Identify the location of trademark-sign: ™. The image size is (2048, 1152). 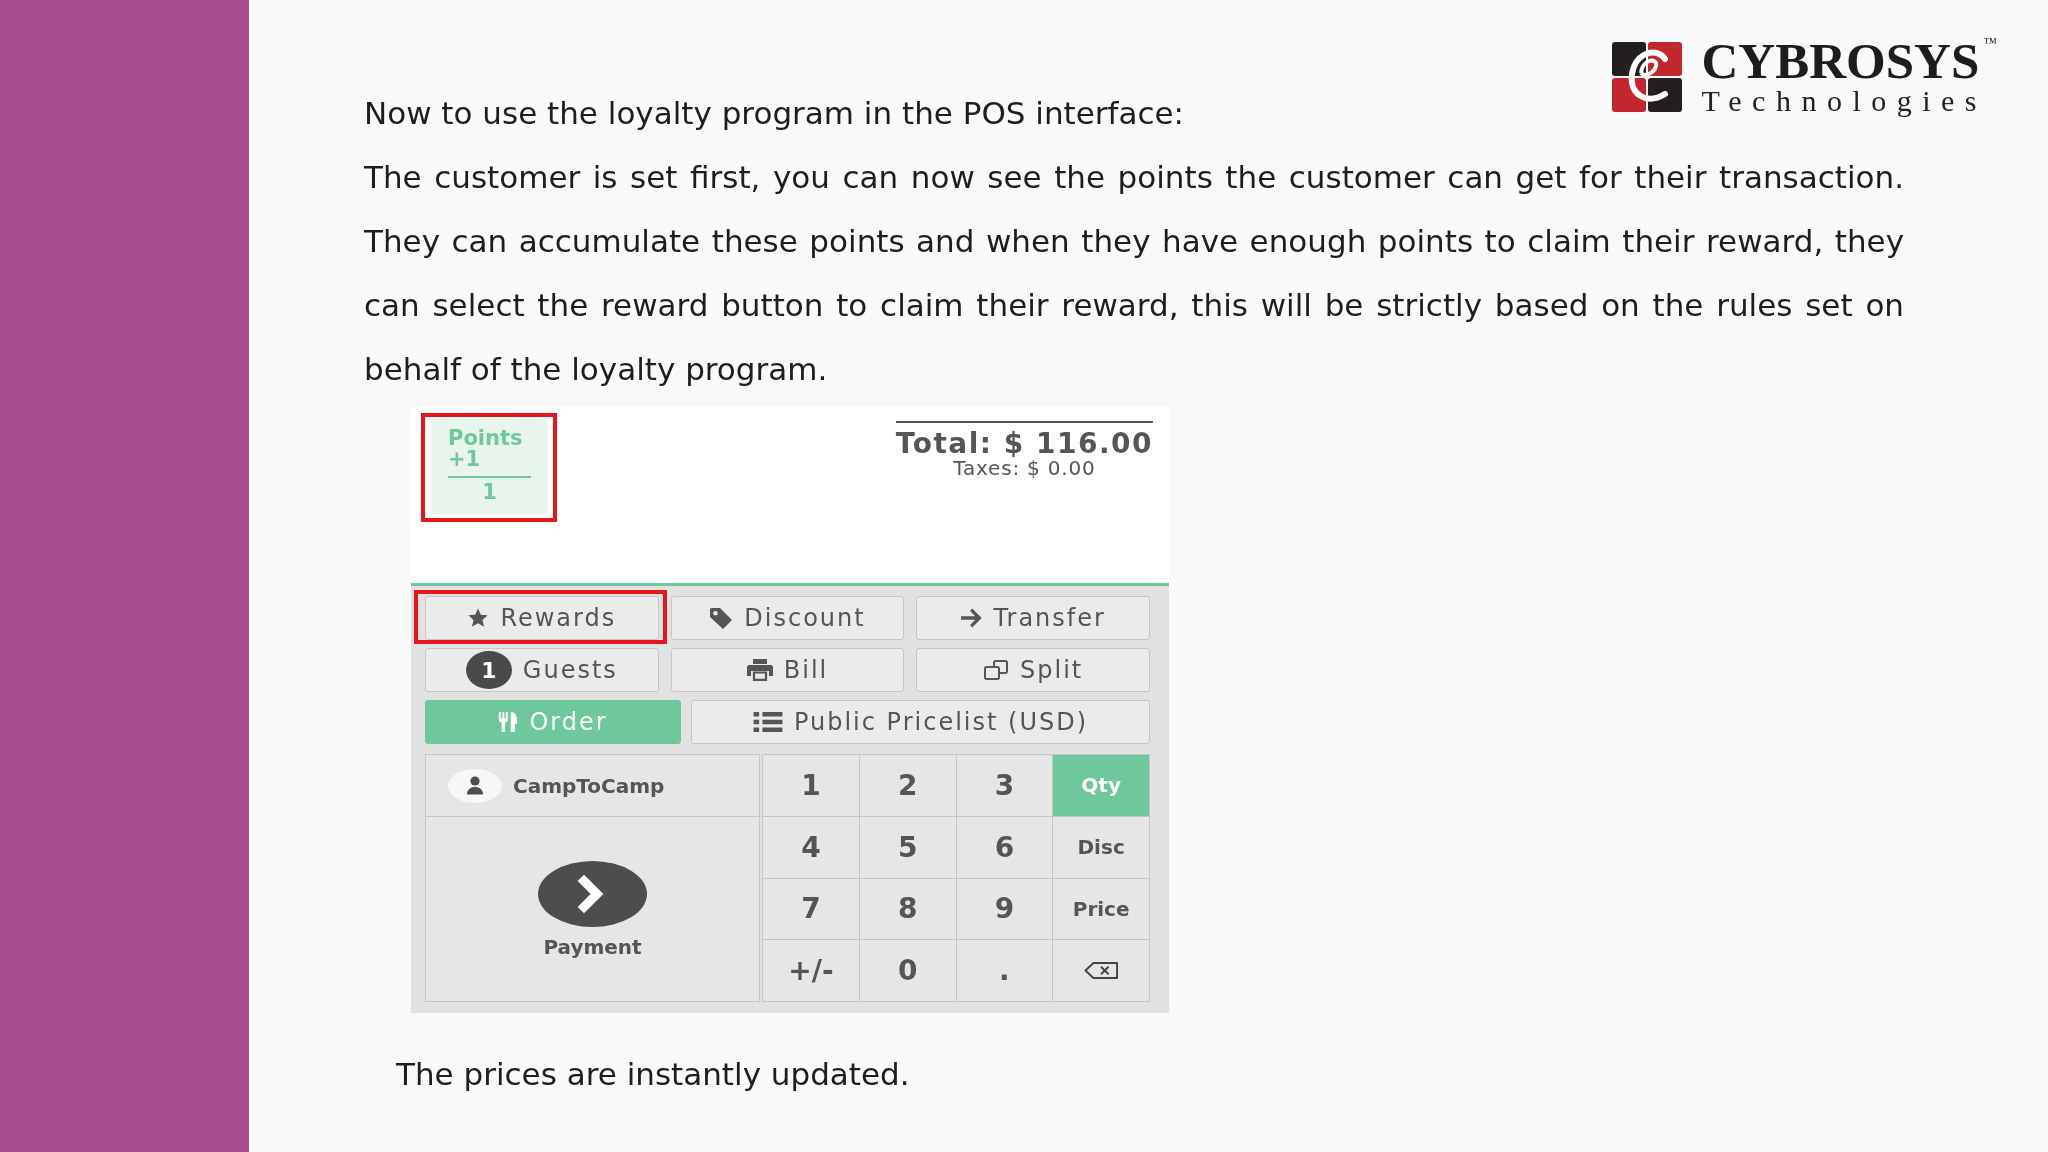
(1990, 43).